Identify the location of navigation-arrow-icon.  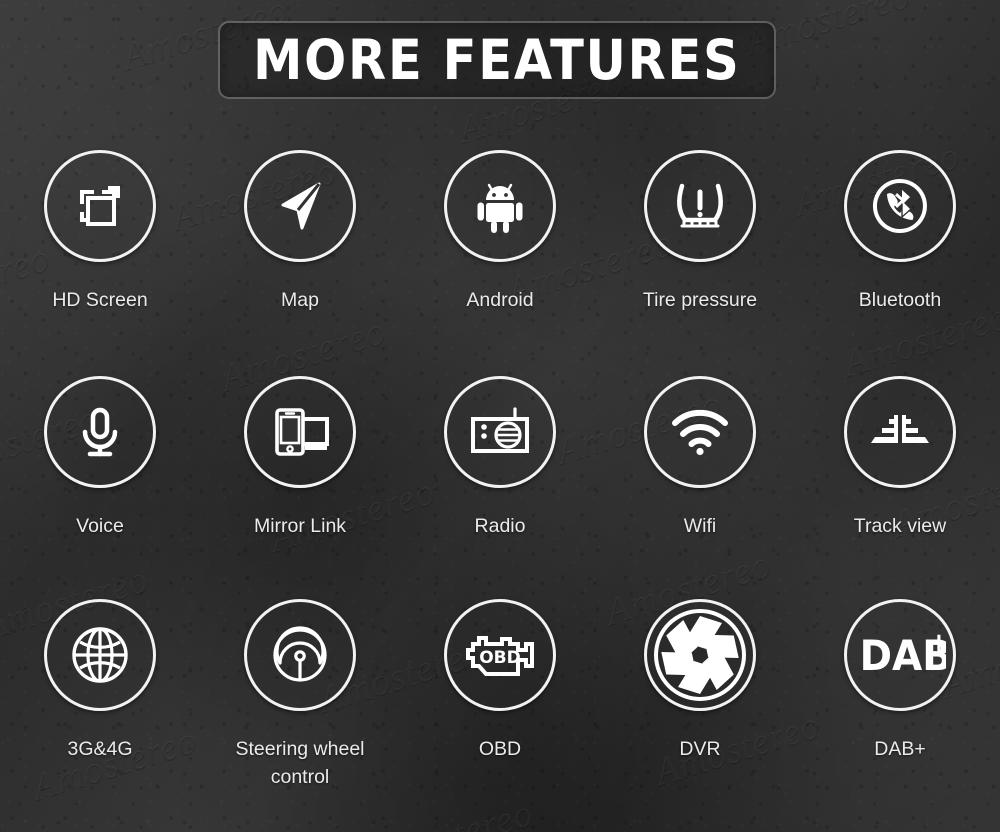
(300, 206).